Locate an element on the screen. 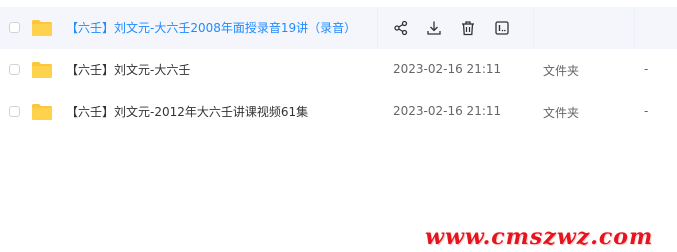 The height and width of the screenshot is (252, 677). delete-button is located at coordinates (468, 28).